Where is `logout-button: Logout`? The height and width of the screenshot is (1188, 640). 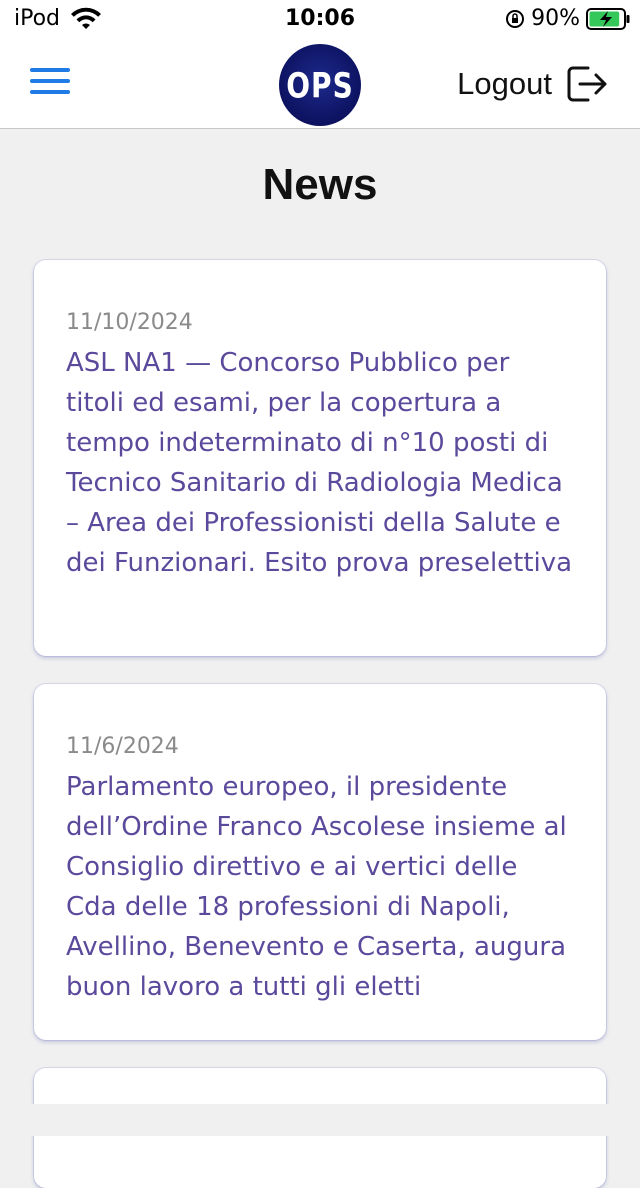 logout-button: Logout is located at coordinates (532, 84).